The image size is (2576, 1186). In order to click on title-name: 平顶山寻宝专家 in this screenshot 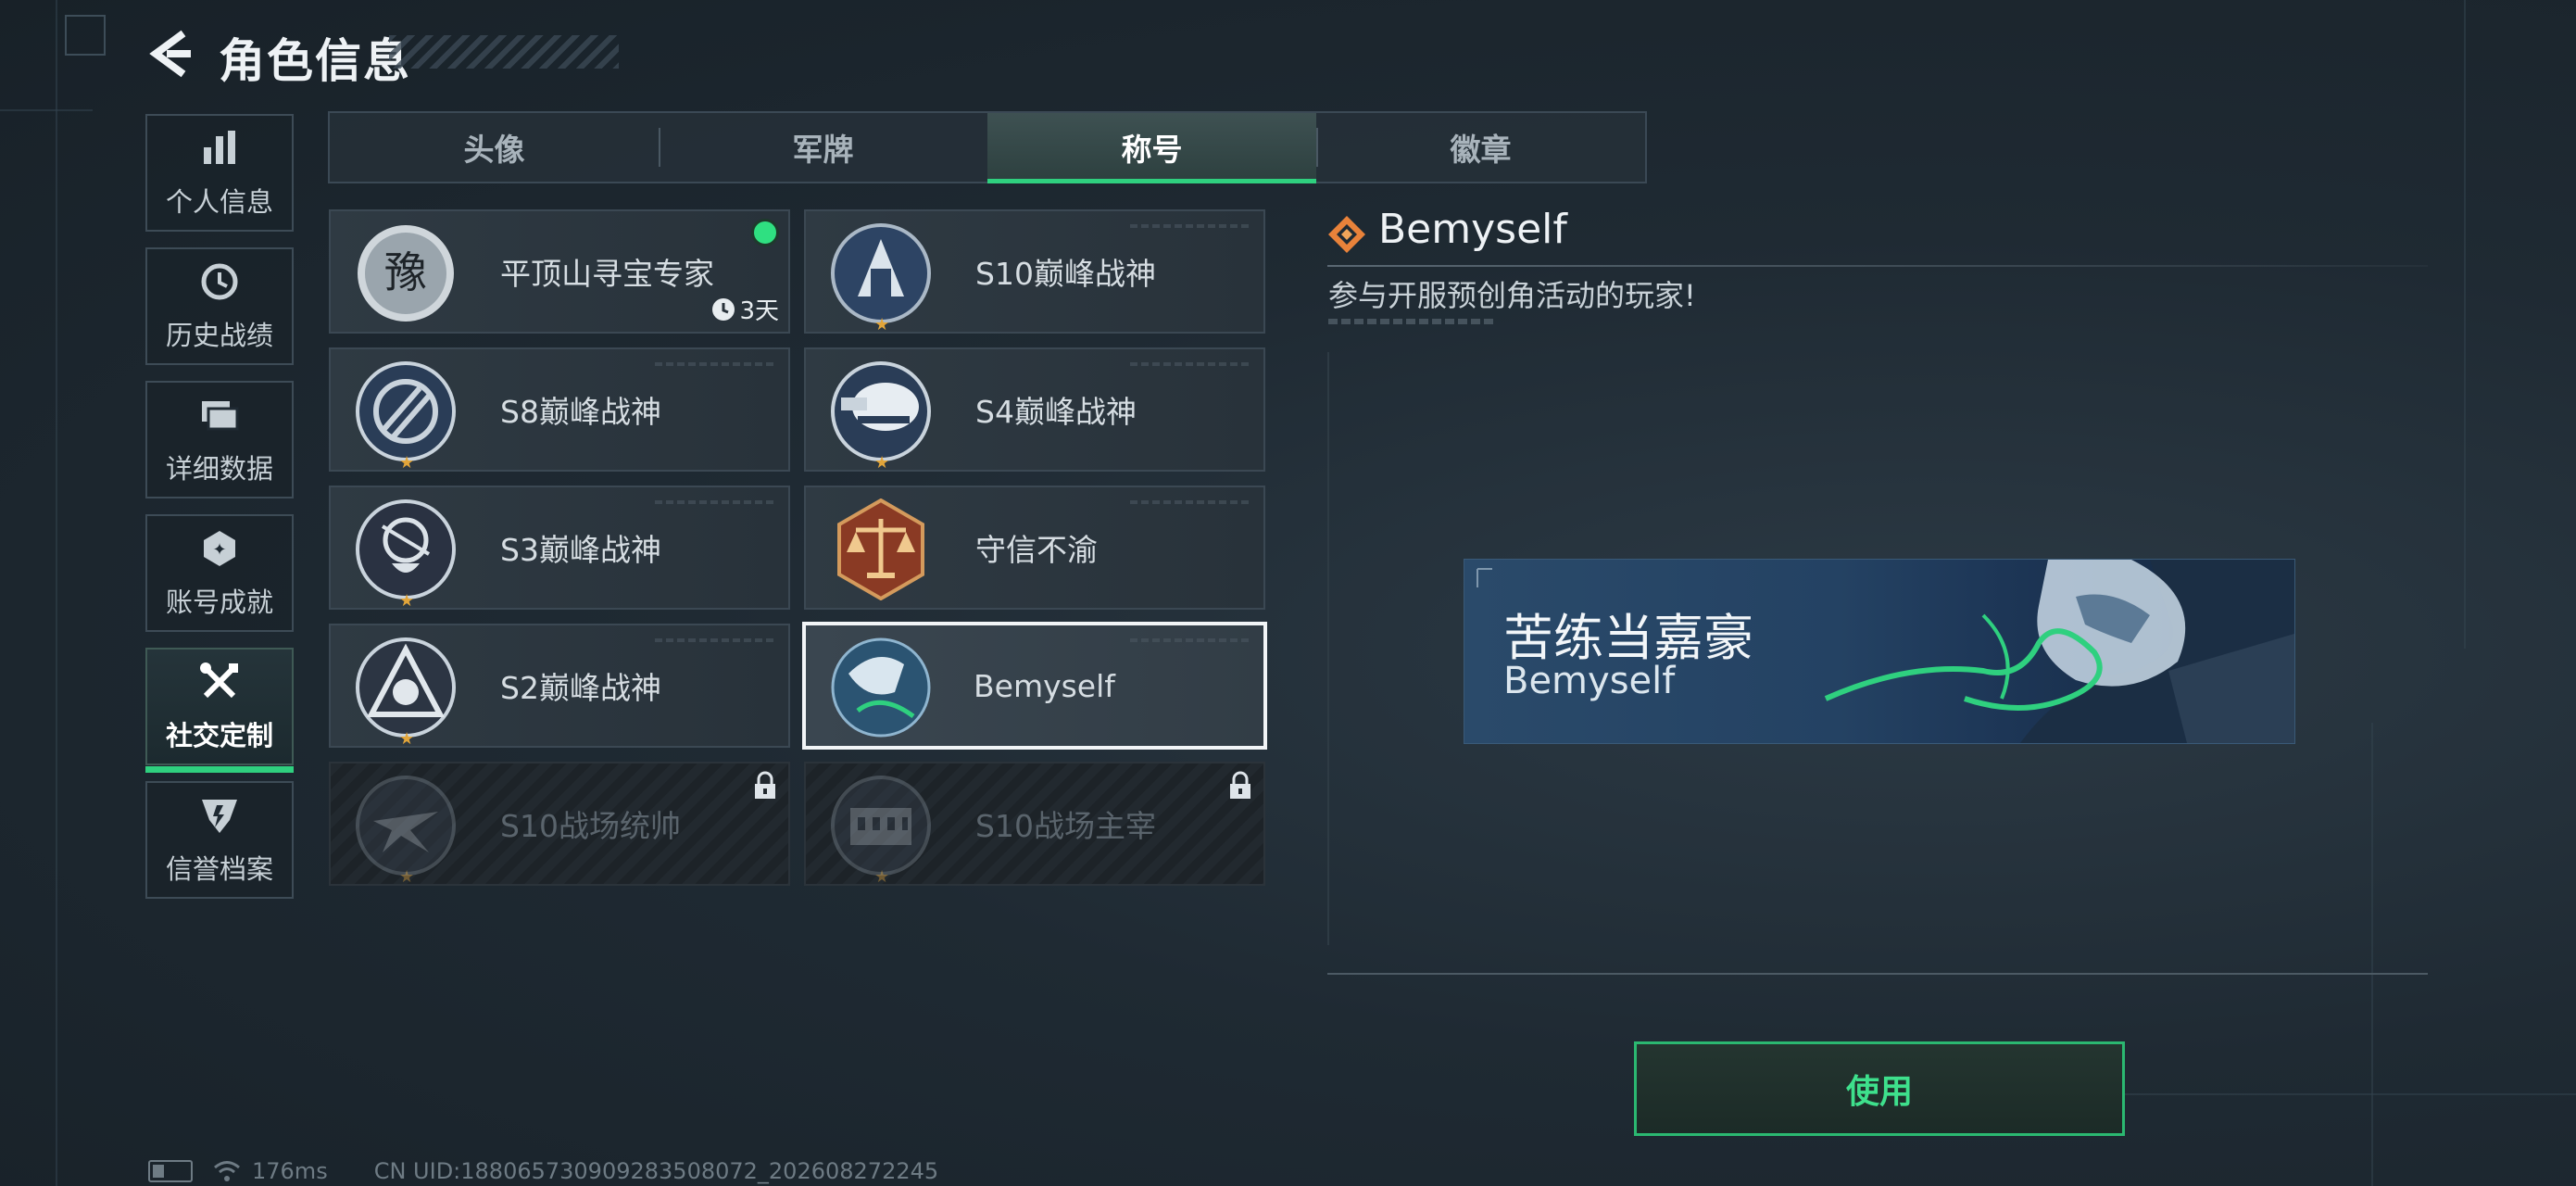, I will do `click(607, 274)`.